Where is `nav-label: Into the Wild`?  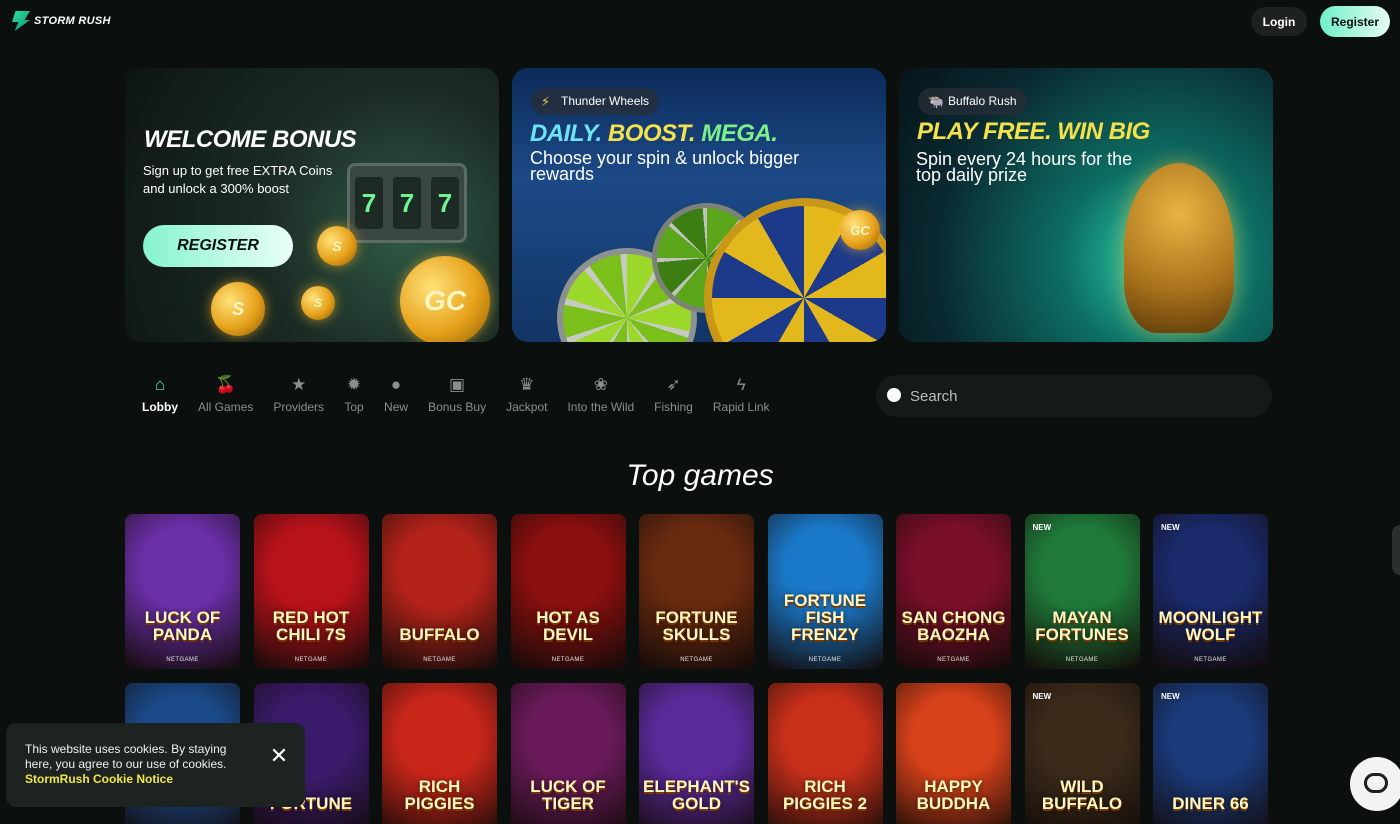
nav-label: Into the Wild is located at coordinates (601, 407).